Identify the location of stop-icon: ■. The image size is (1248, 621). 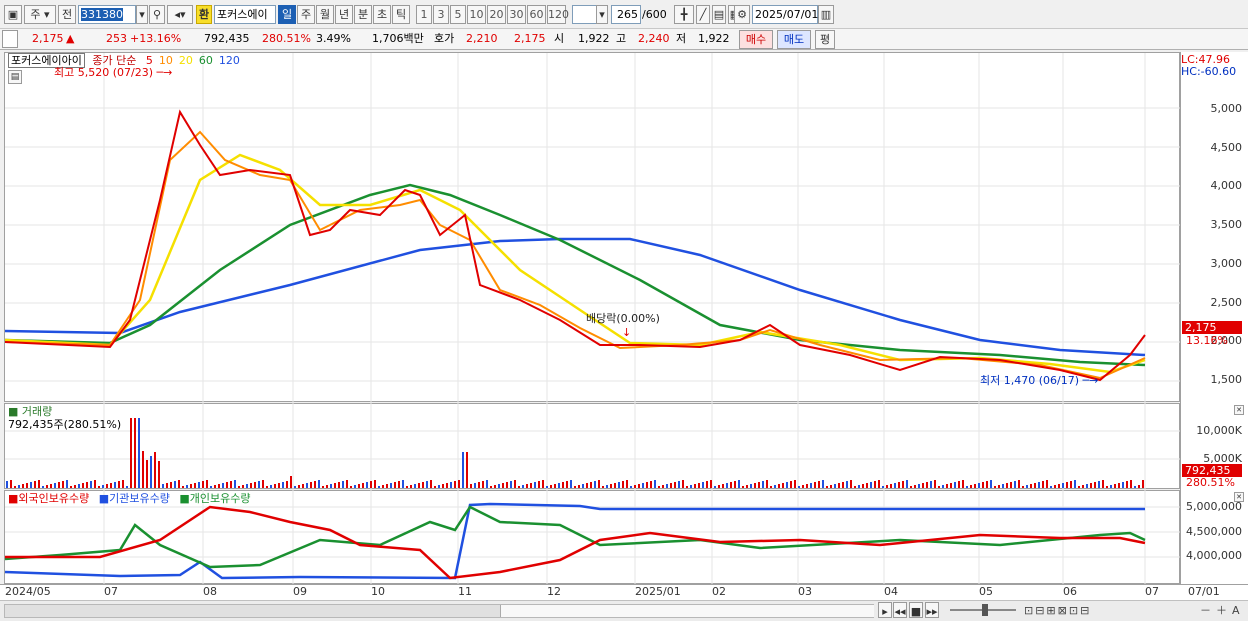
(916, 610).